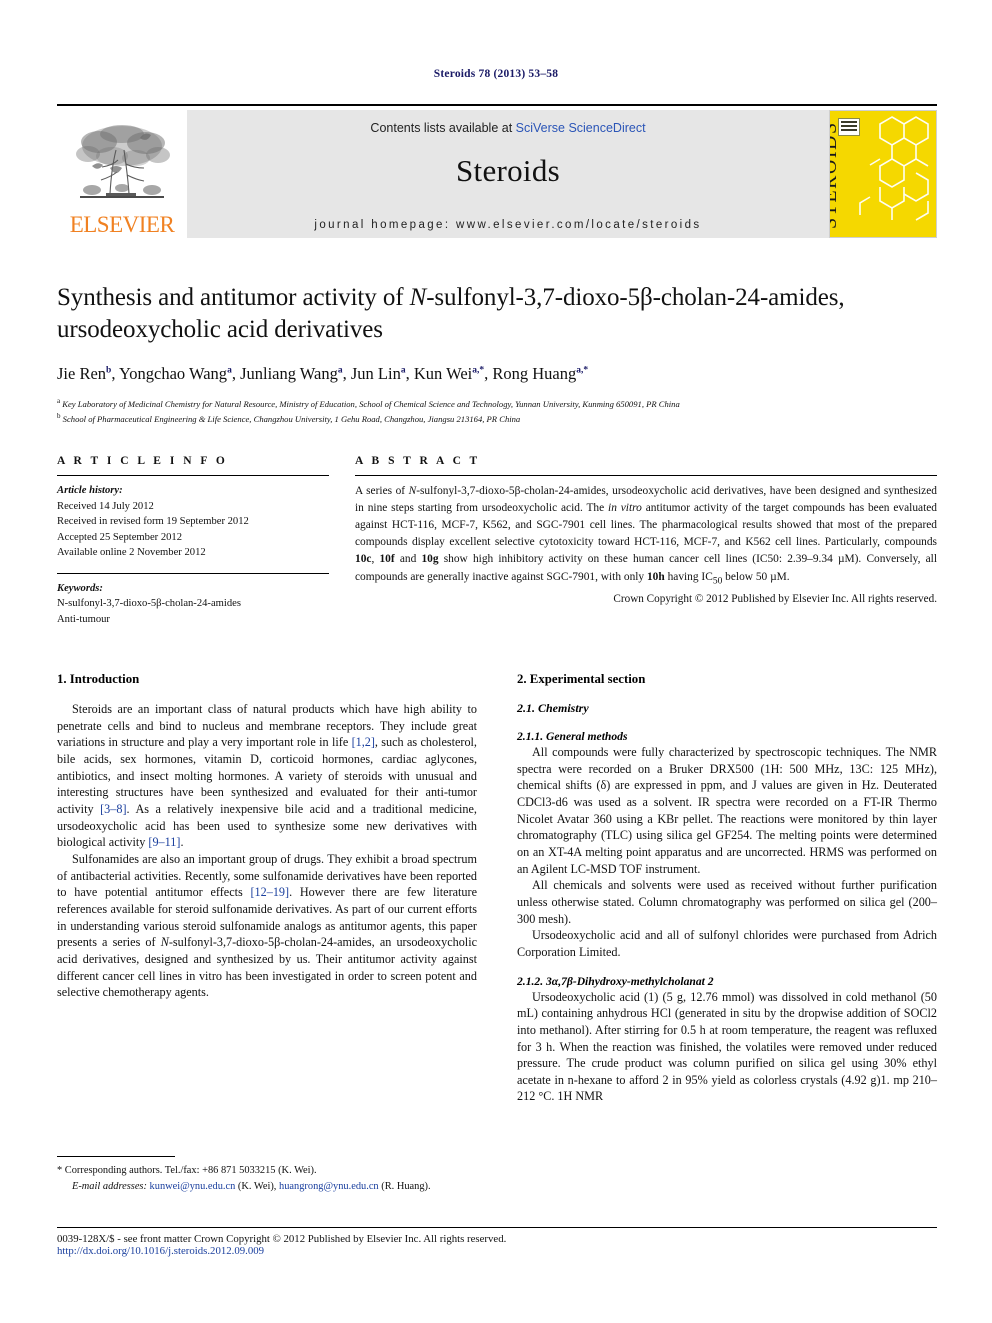 This screenshot has height=1323, width=992. I want to click on author-name: Junliang Wang, so click(289, 373).